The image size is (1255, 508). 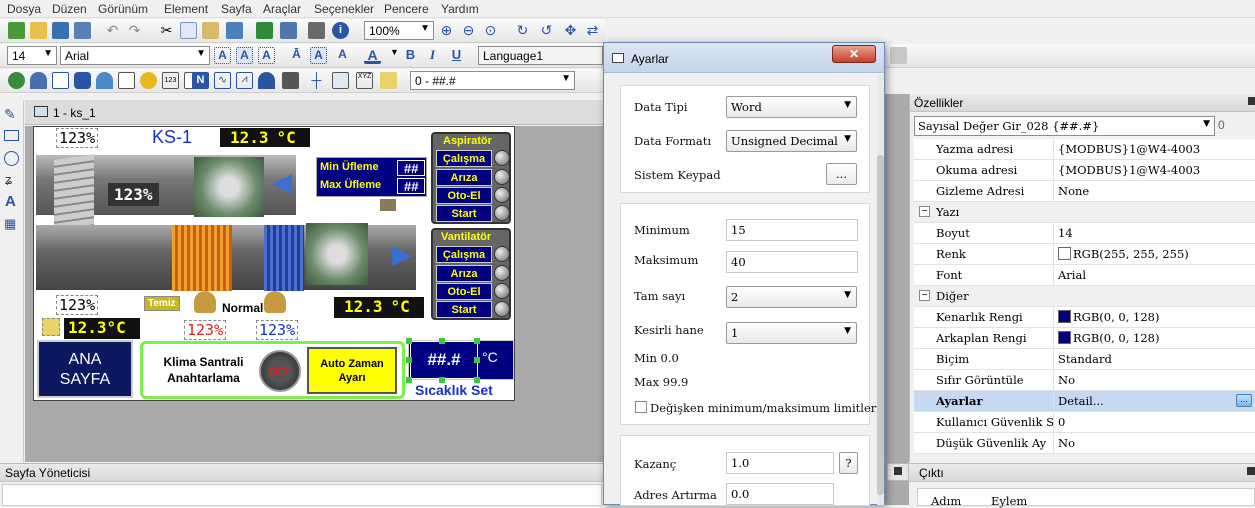 I want to click on keyboard-icon, so click(x=290, y=80).